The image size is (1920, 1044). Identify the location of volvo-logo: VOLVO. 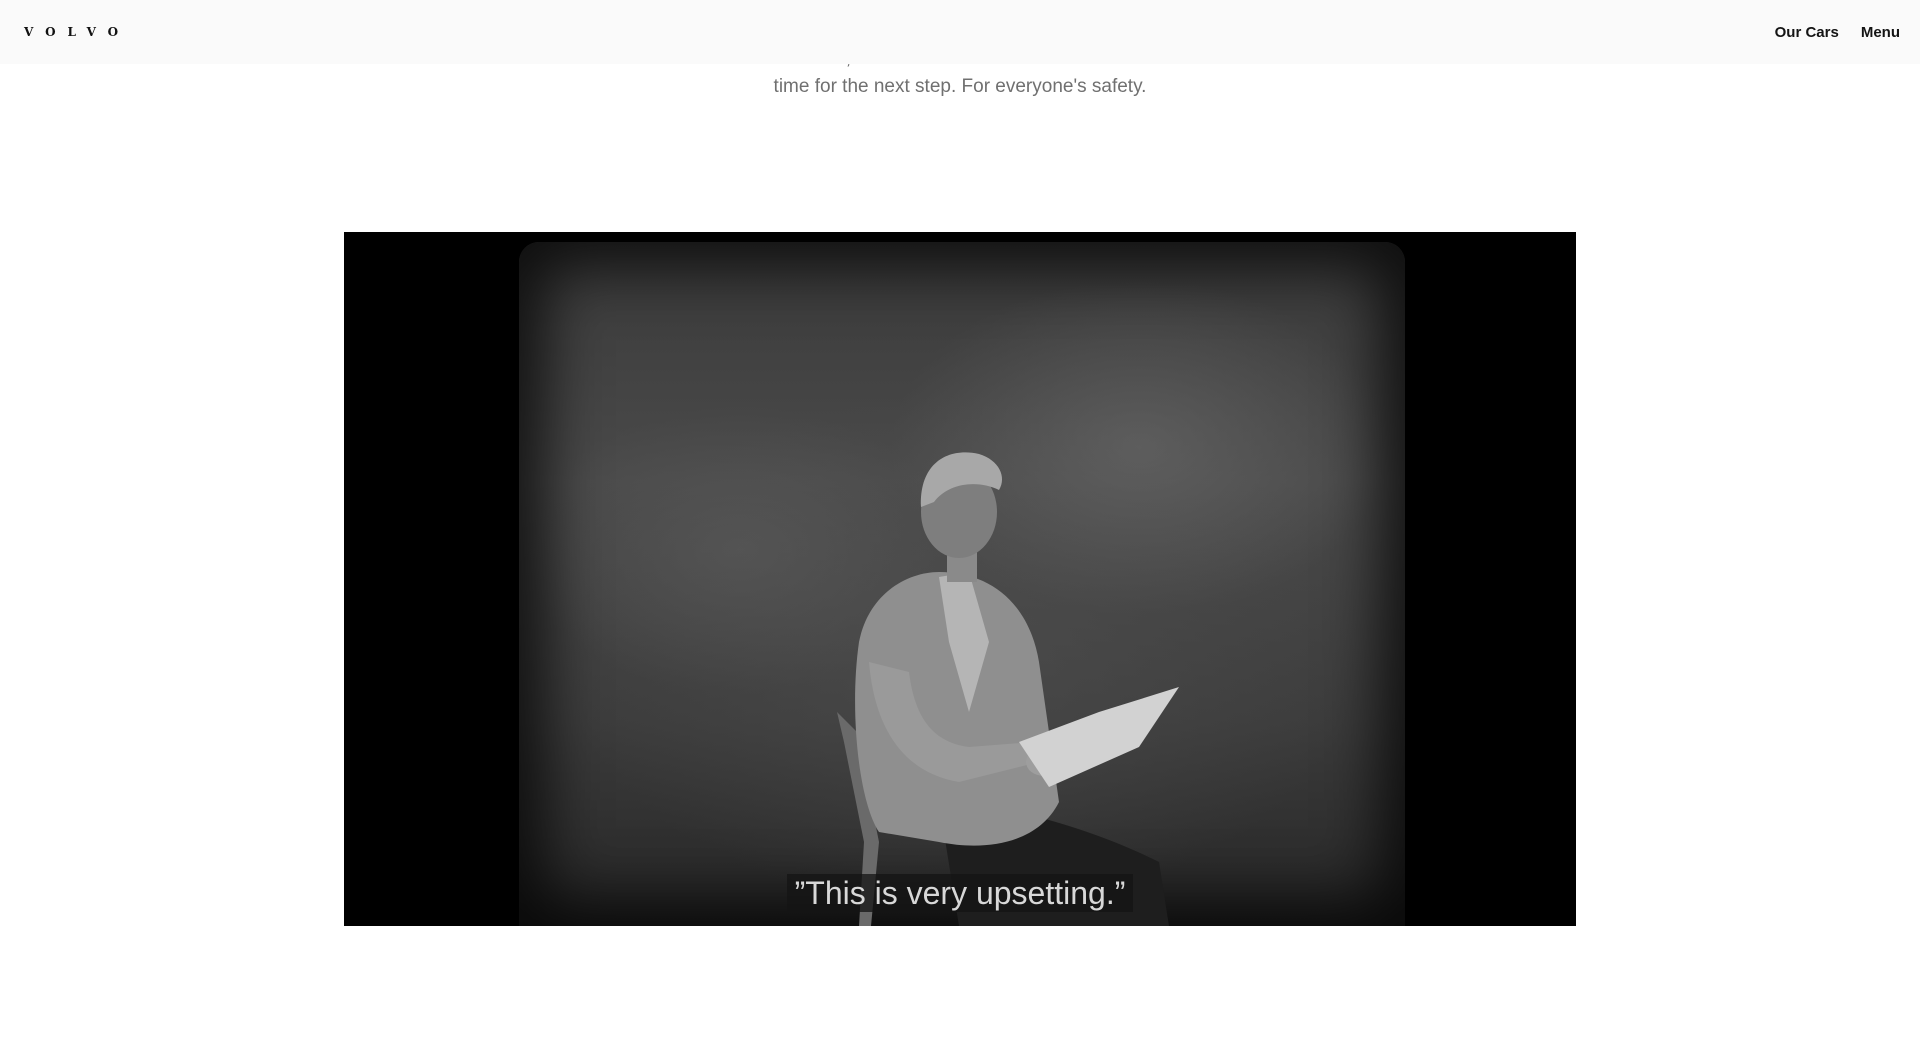
(77, 32).